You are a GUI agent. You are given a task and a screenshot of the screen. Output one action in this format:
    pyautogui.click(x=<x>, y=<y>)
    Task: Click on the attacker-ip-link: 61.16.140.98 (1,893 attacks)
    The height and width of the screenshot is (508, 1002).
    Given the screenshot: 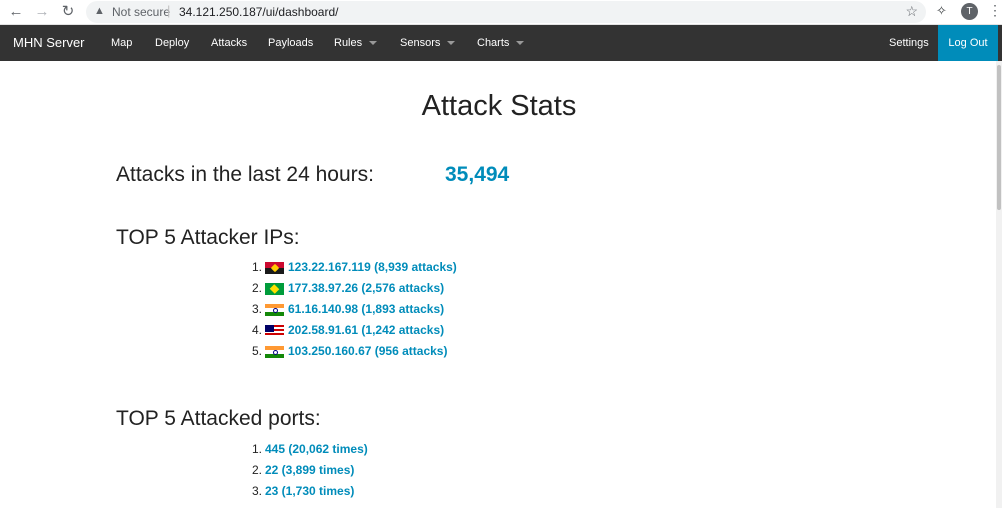 What is the action you would take?
    pyautogui.click(x=366, y=309)
    